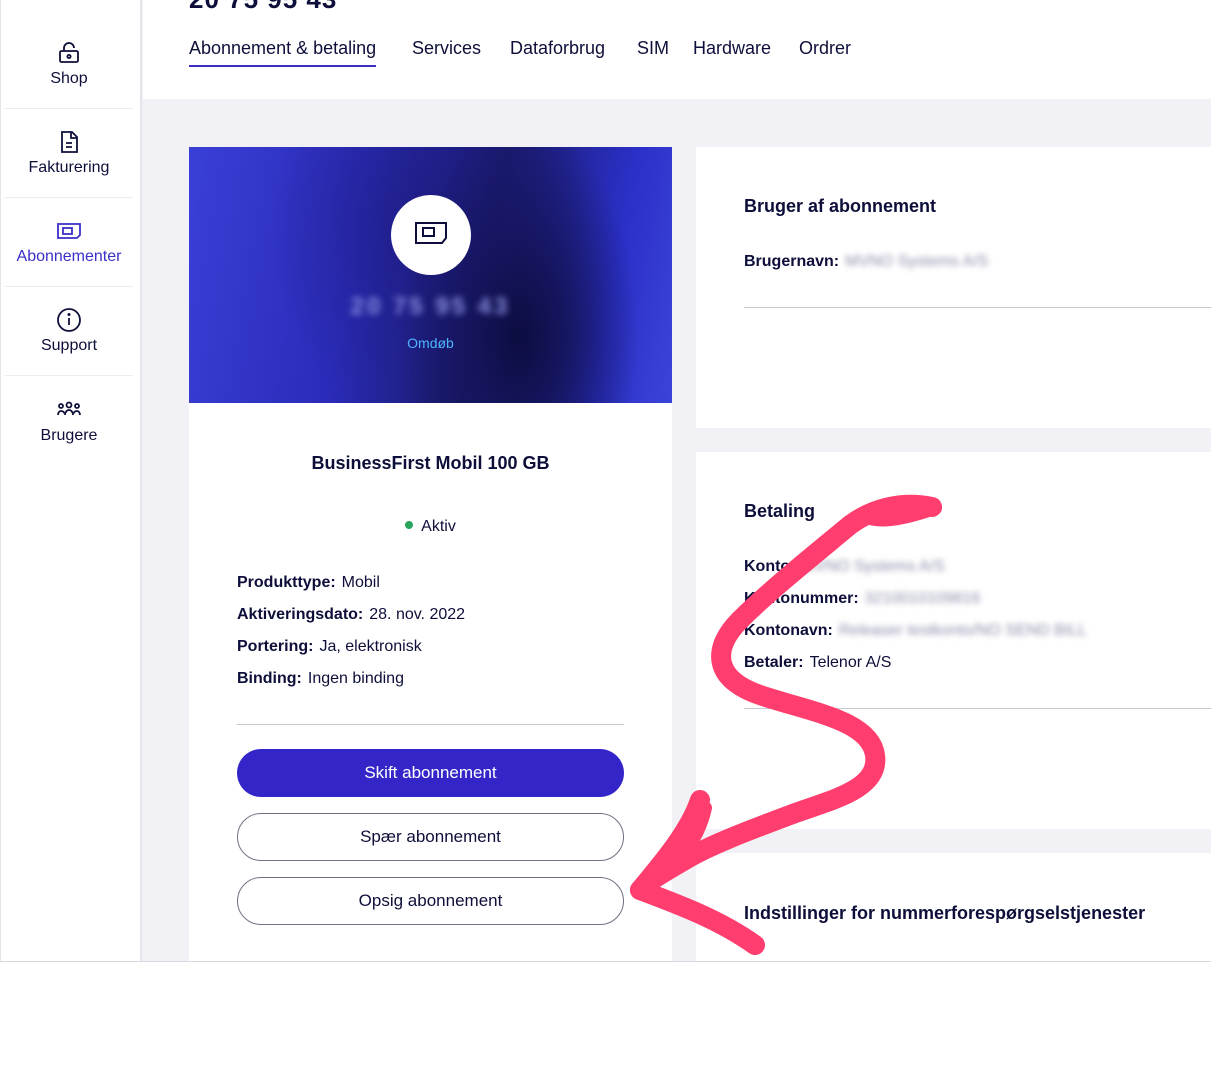 The width and height of the screenshot is (1211, 1092). What do you see at coordinates (69, 142) in the screenshot?
I see `document-icon` at bounding box center [69, 142].